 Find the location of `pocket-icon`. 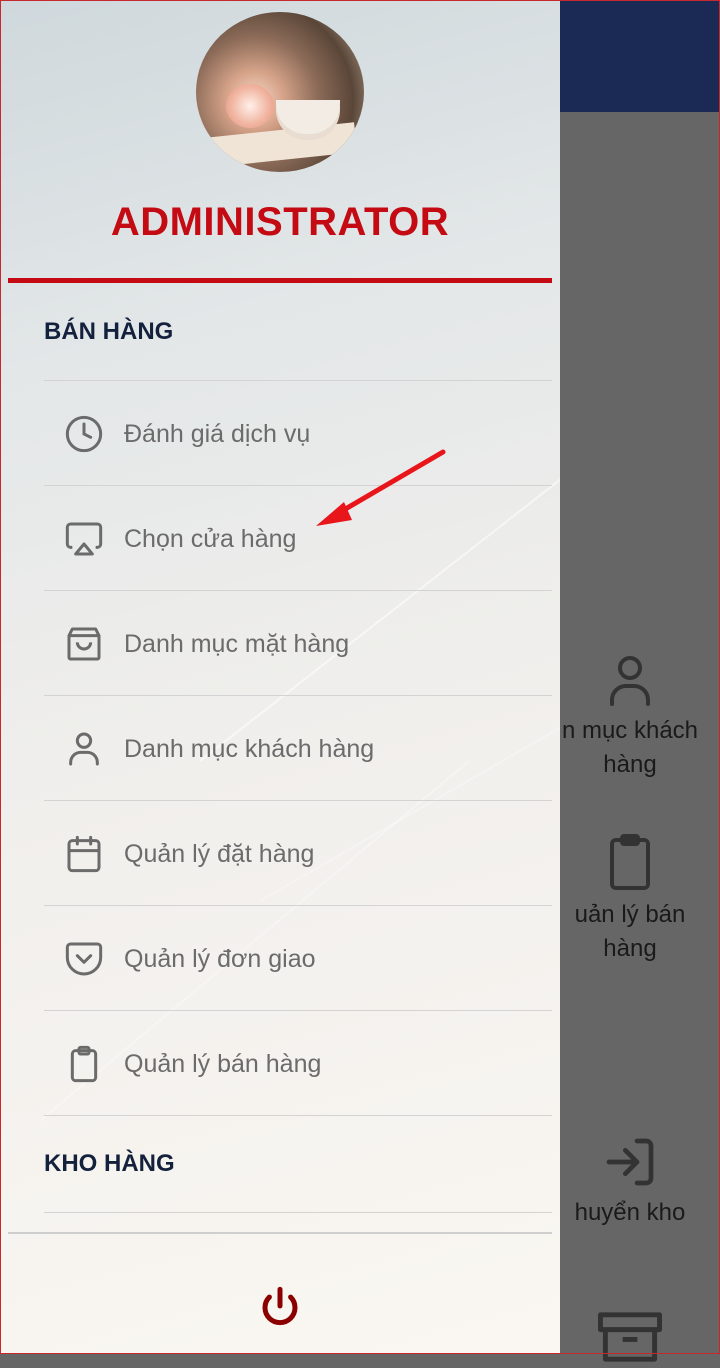

pocket-icon is located at coordinates (84, 959).